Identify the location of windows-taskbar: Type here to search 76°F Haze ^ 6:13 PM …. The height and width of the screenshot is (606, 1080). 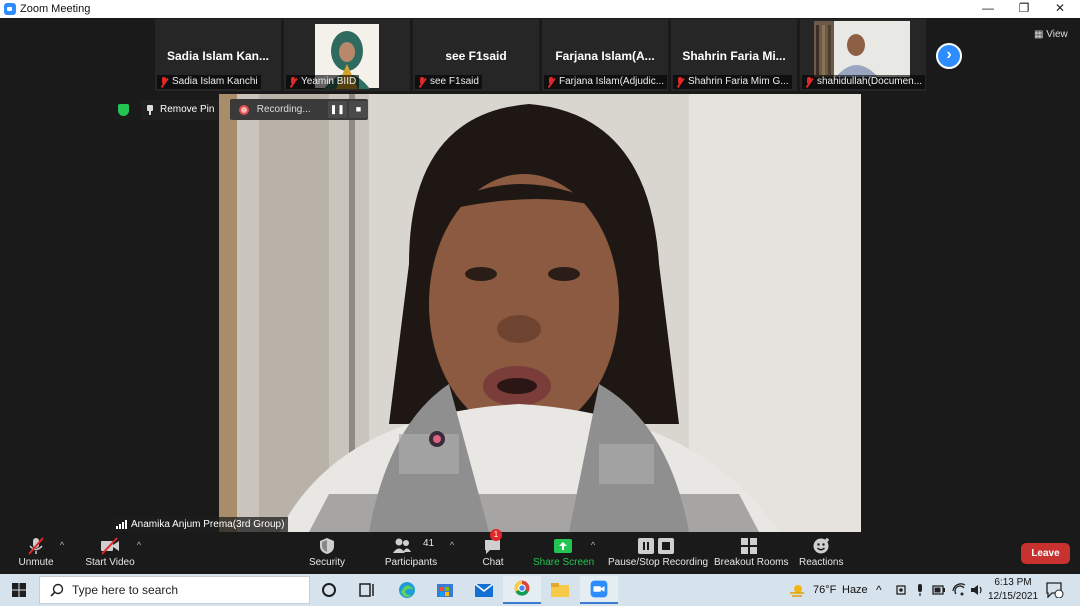
(540, 590).